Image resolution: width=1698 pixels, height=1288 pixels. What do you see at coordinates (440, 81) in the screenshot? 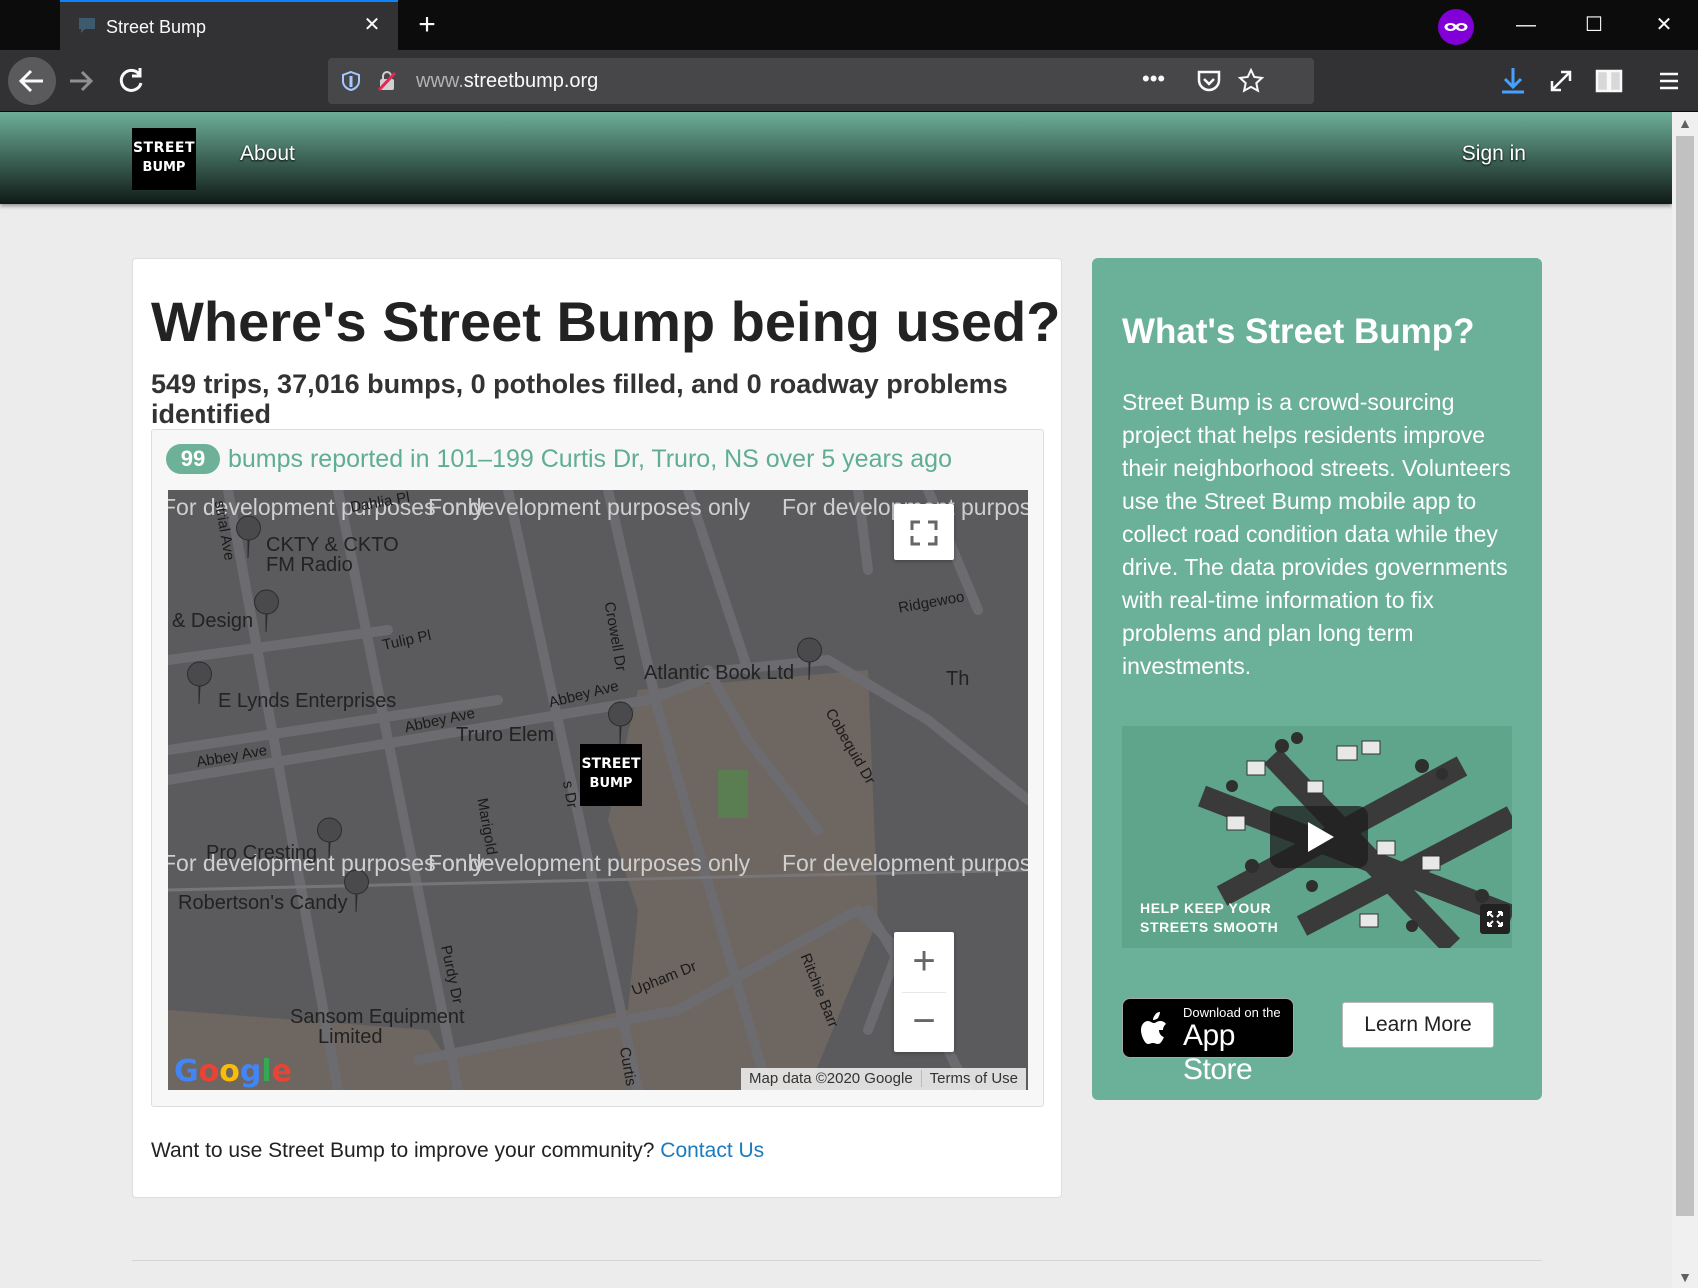
I see `url-prefix: www.` at bounding box center [440, 81].